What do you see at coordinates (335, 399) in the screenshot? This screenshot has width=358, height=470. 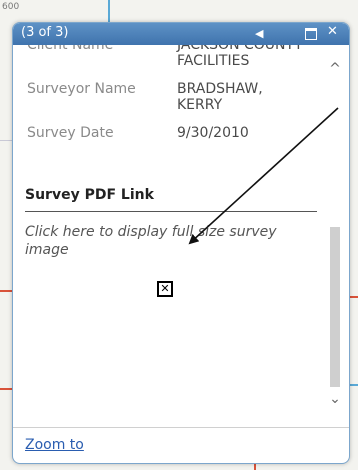 I see `scroll-down-icon: ⌄` at bounding box center [335, 399].